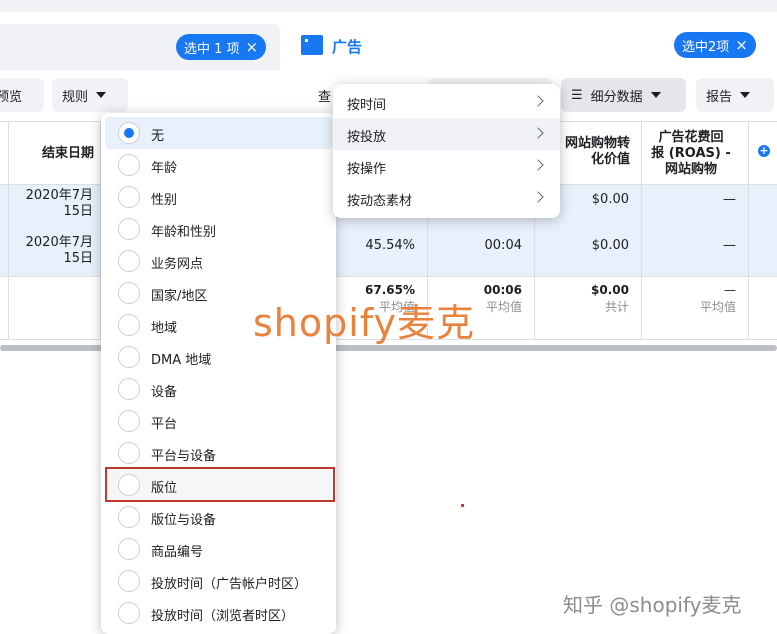 The height and width of the screenshot is (634, 777). What do you see at coordinates (503, 245) in the screenshot?
I see `cell-time: 00:04` at bounding box center [503, 245].